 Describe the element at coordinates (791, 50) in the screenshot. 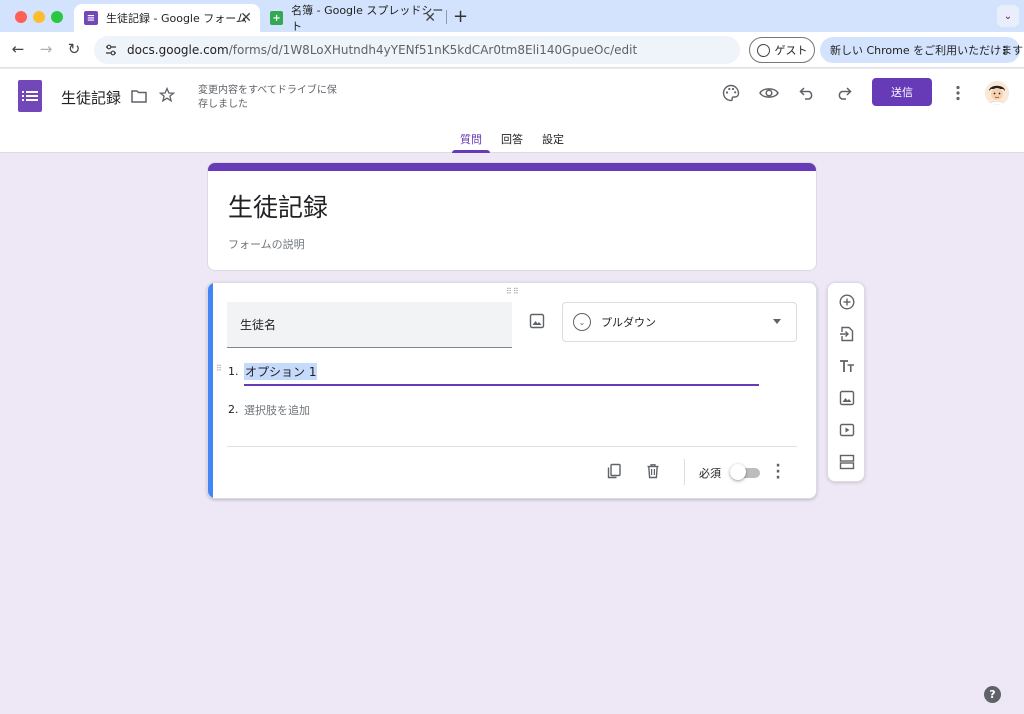

I see `guest-label: ゲスト` at that location.